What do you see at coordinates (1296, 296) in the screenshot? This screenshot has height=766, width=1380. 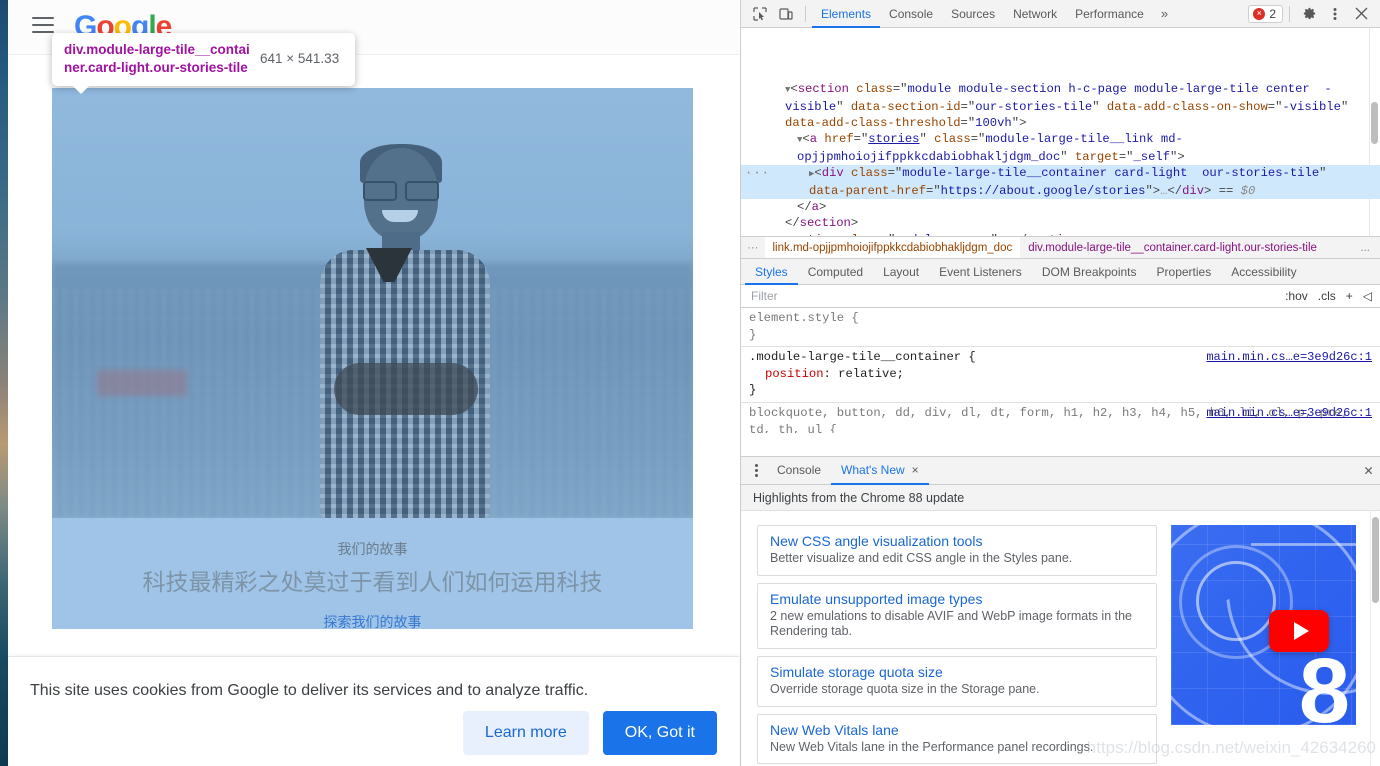 I see `hov-toggle: :hov` at bounding box center [1296, 296].